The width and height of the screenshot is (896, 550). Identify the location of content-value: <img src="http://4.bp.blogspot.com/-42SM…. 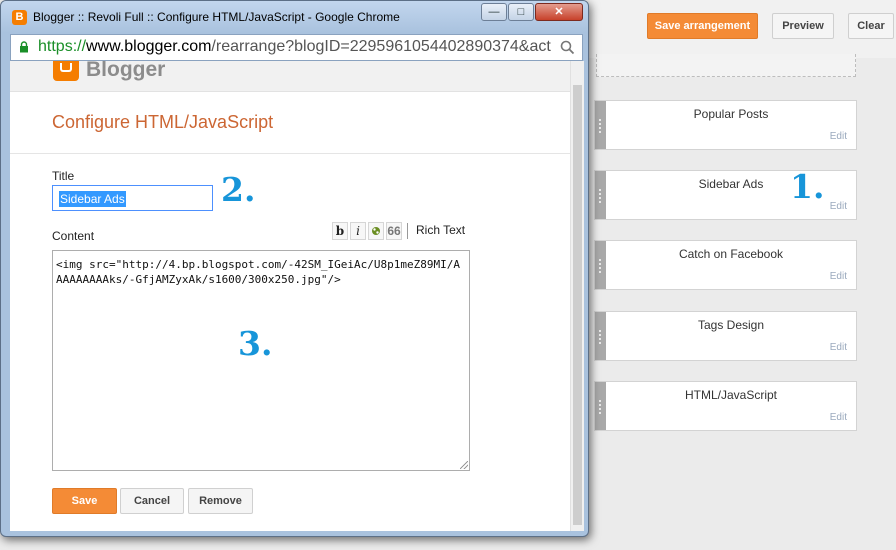
(258, 272).